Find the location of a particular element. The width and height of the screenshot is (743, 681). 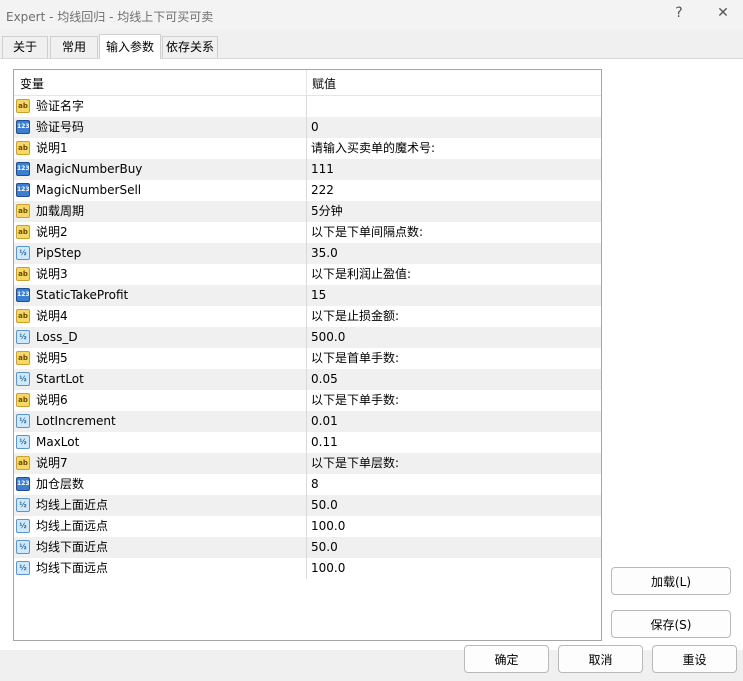

variable-value: 以下是下单间隔点数: is located at coordinates (367, 232).